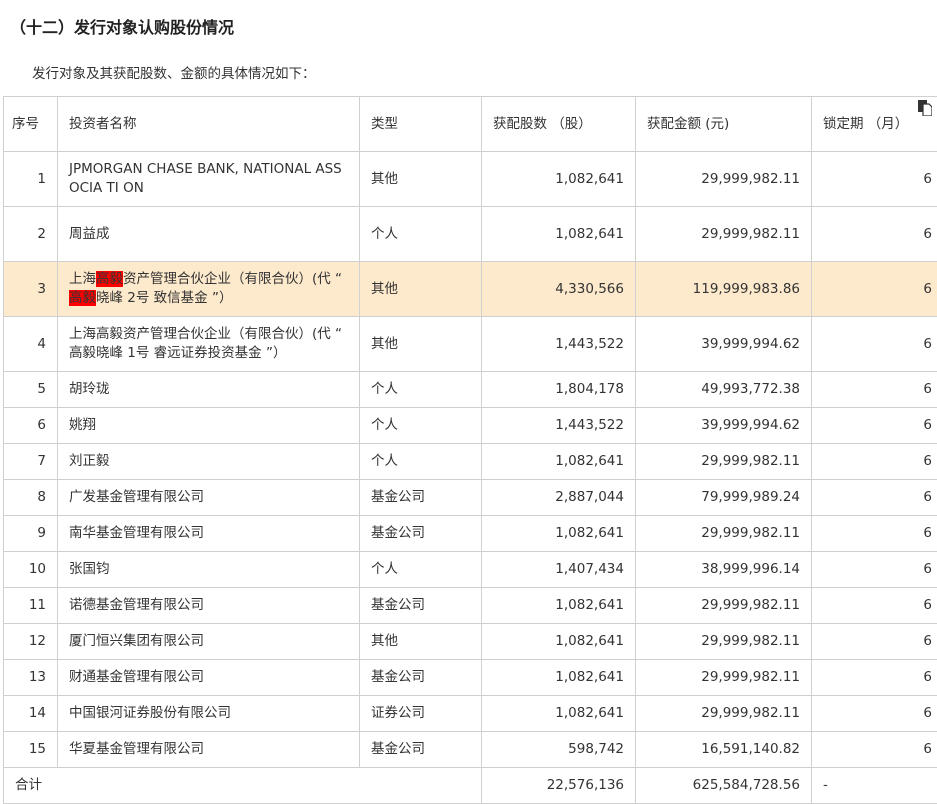 The height and width of the screenshot is (804, 937). Describe the element at coordinates (82, 279) in the screenshot. I see `name-part: 上海` at that location.